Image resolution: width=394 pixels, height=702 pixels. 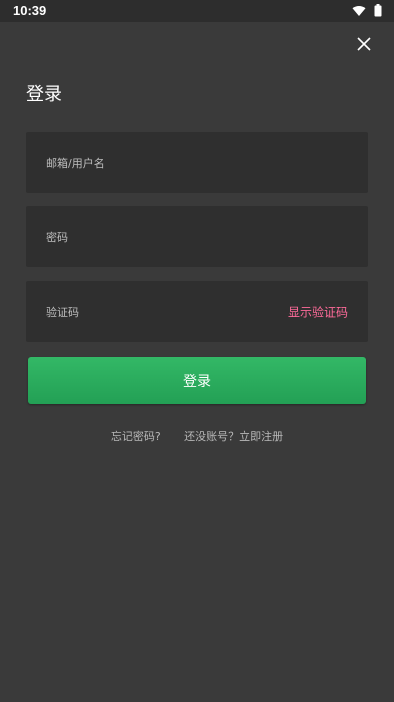 I want to click on auth-links: 忘记密码? 还没账号？立即注册, so click(x=197, y=436).